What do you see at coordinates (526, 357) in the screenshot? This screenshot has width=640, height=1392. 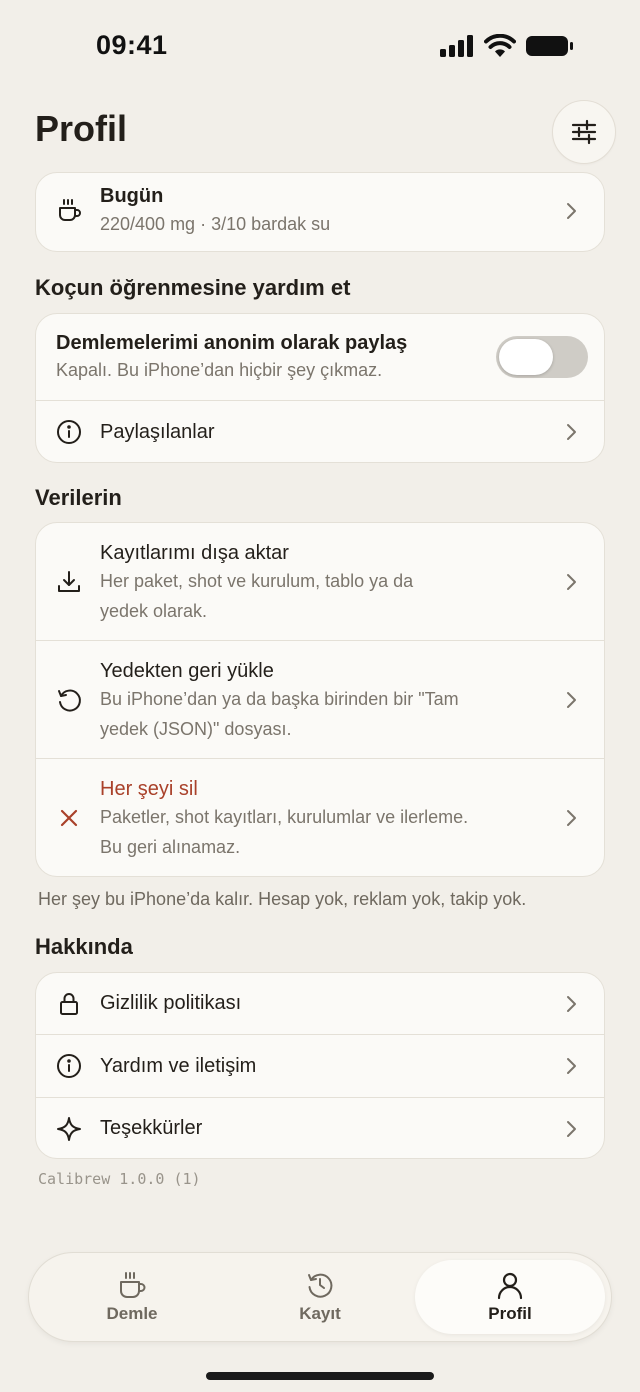 I see `toggle-knob` at bounding box center [526, 357].